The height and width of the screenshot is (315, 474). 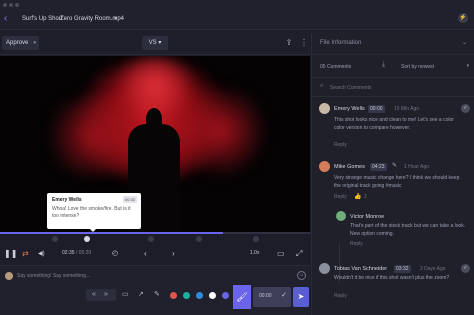 I want to click on pen-tool-icon: ✎, so click(x=157, y=295).